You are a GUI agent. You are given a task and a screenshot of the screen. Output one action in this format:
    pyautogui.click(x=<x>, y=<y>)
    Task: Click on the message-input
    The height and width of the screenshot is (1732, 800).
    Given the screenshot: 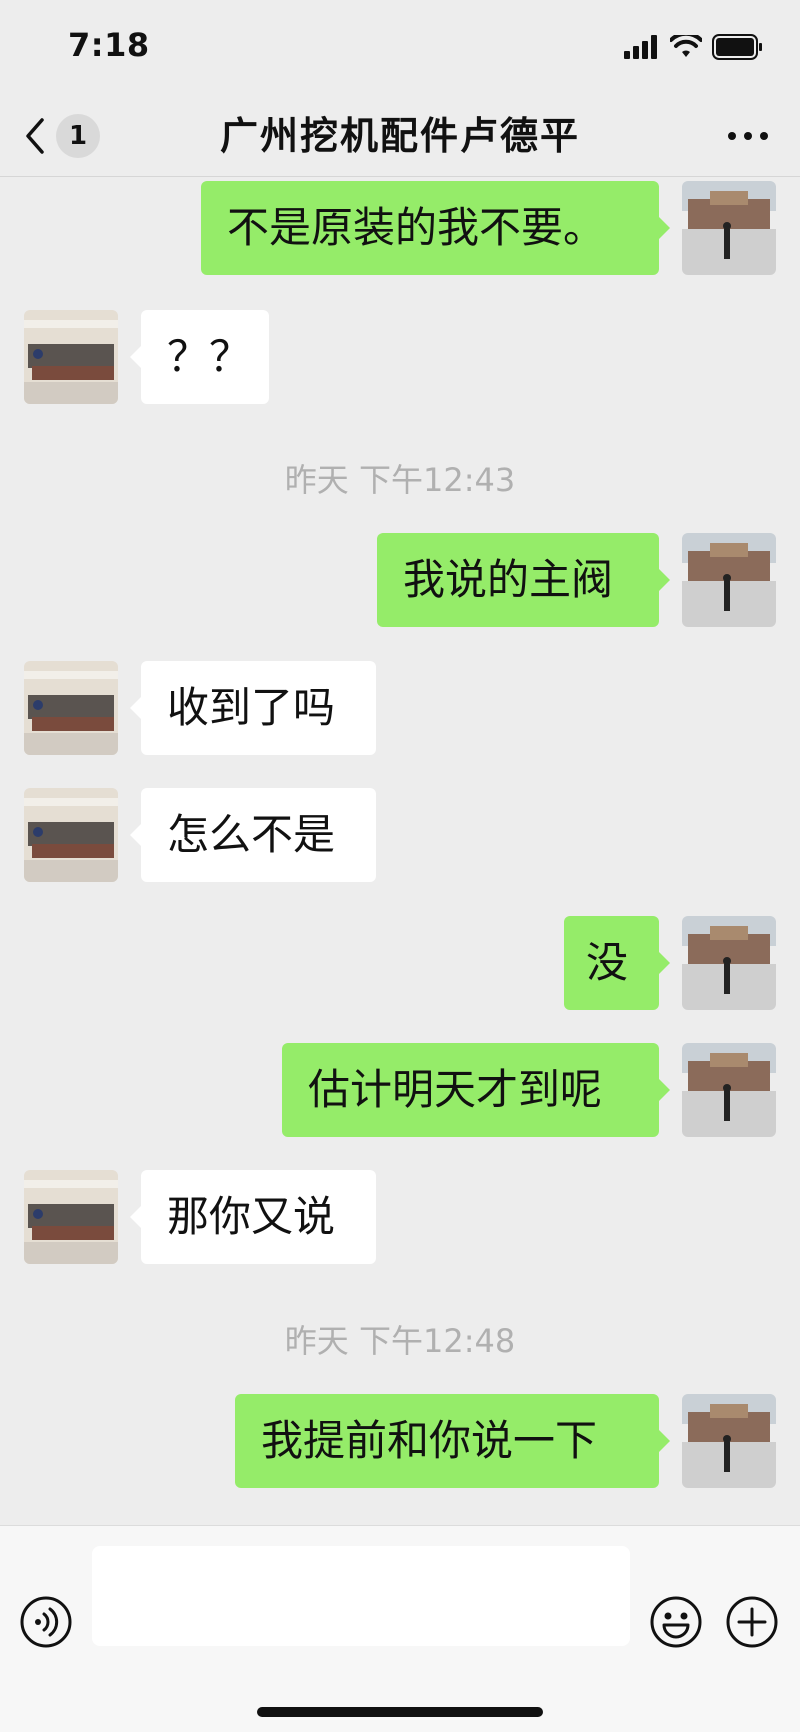 What is the action you would take?
    pyautogui.click(x=361, y=1596)
    